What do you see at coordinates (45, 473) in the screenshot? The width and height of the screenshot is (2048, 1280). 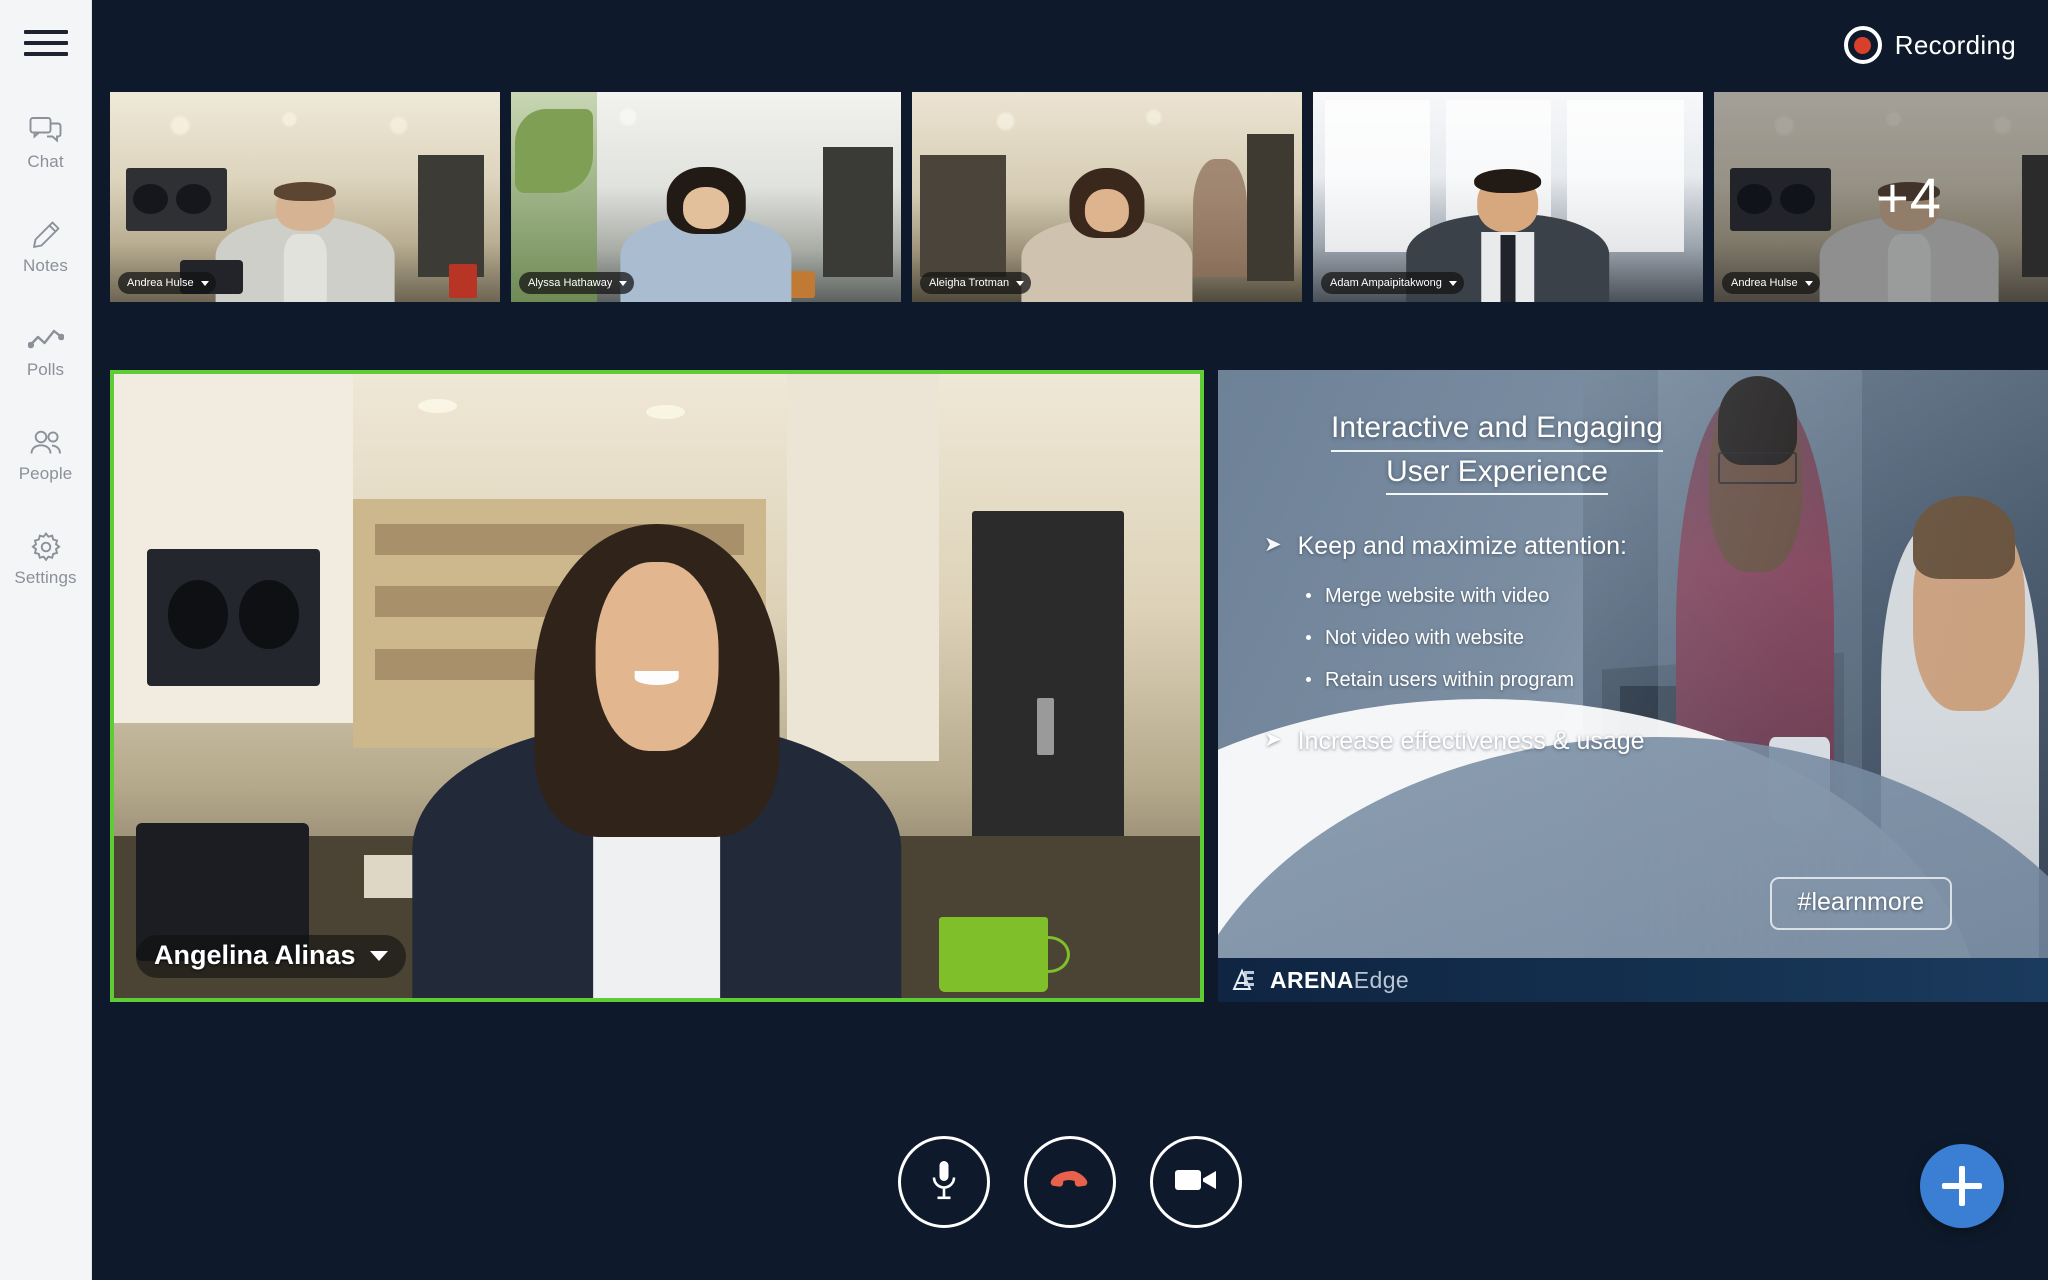 I see `sidebar-item-label: People` at bounding box center [45, 473].